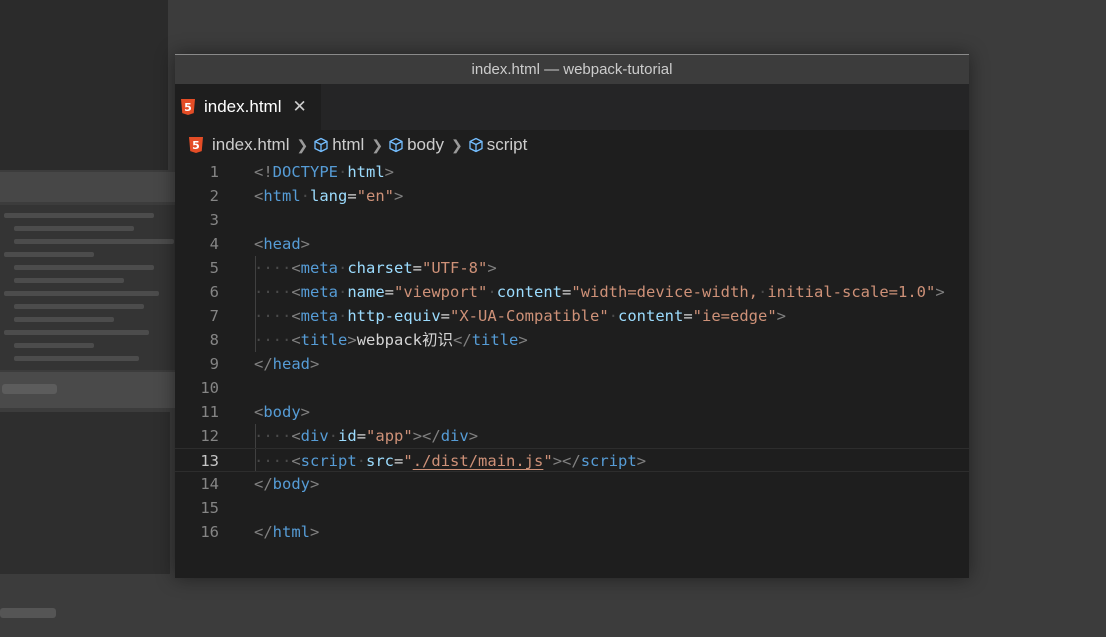 This screenshot has width=1106, height=637. Describe the element at coordinates (214, 220) in the screenshot. I see `line-number: 3` at that location.